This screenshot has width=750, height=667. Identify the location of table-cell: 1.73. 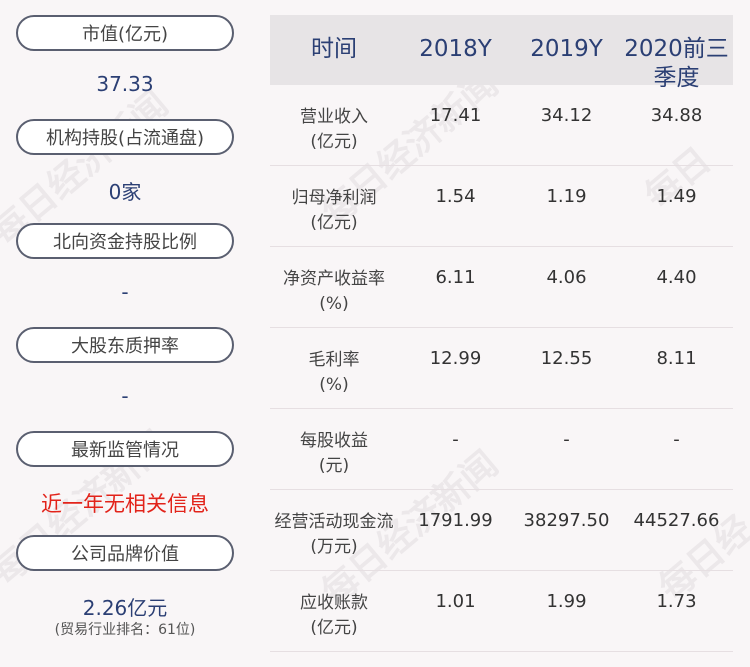
(676, 601).